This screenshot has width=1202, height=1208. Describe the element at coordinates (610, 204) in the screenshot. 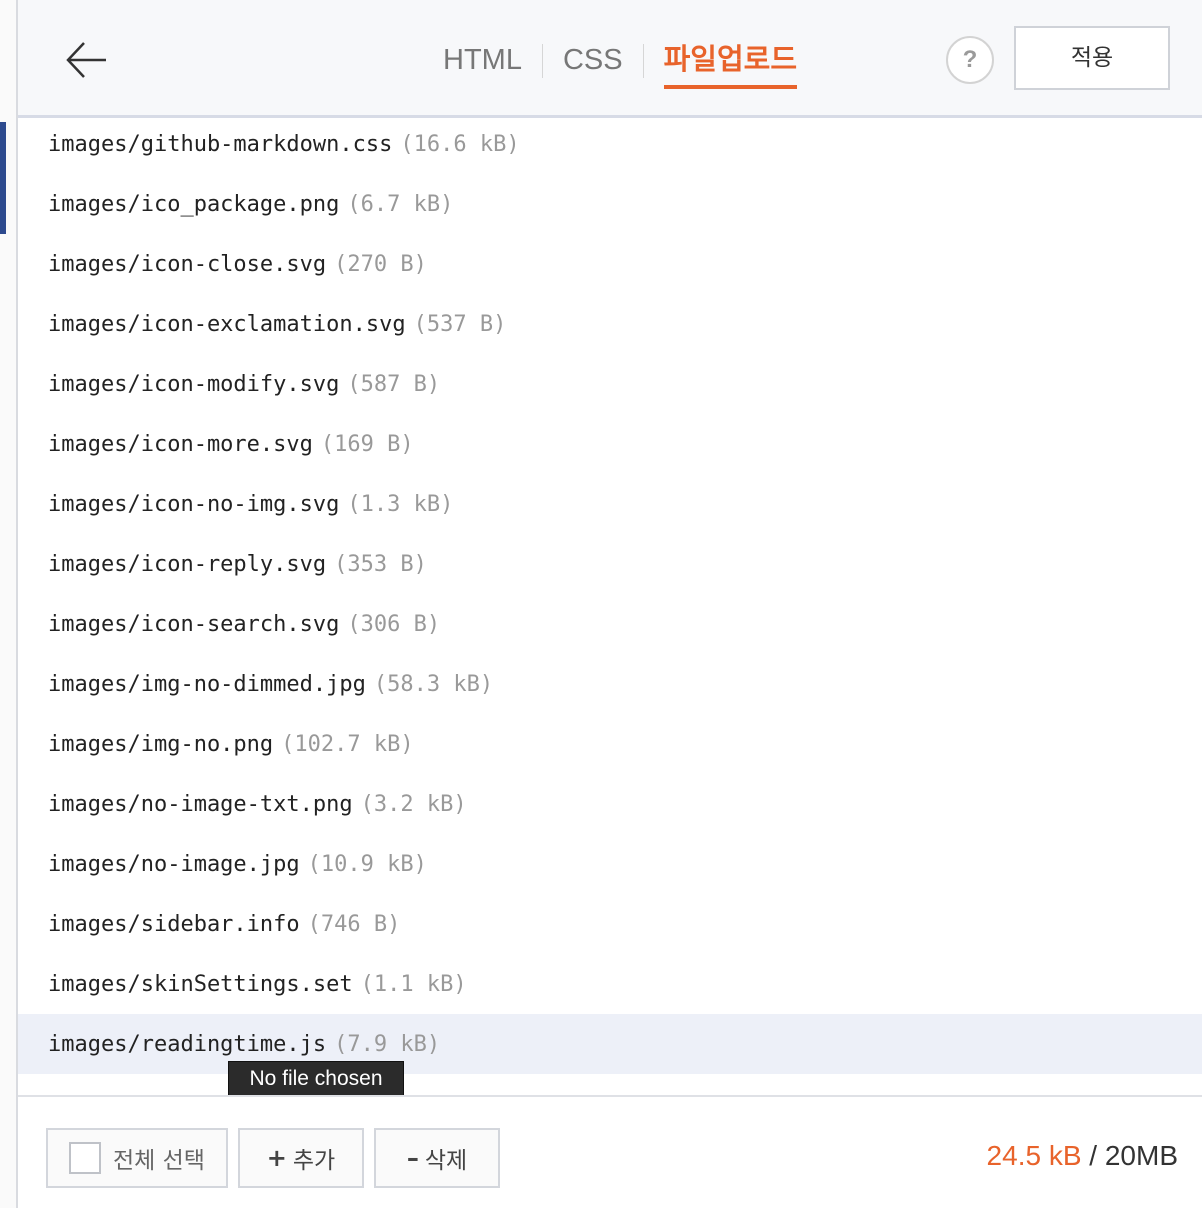

I see `file-row: images/ico_package.png (6.7 kB)` at that location.